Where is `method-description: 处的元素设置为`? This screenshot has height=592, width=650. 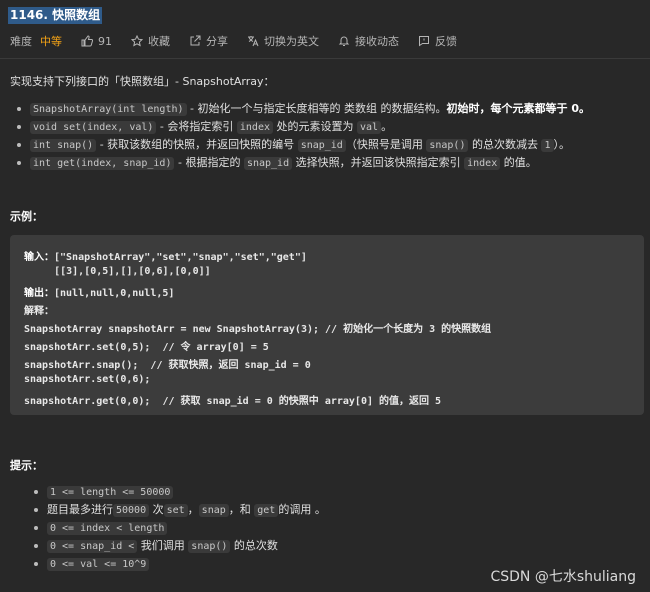 method-description: 处的元素设置为 is located at coordinates (315, 126).